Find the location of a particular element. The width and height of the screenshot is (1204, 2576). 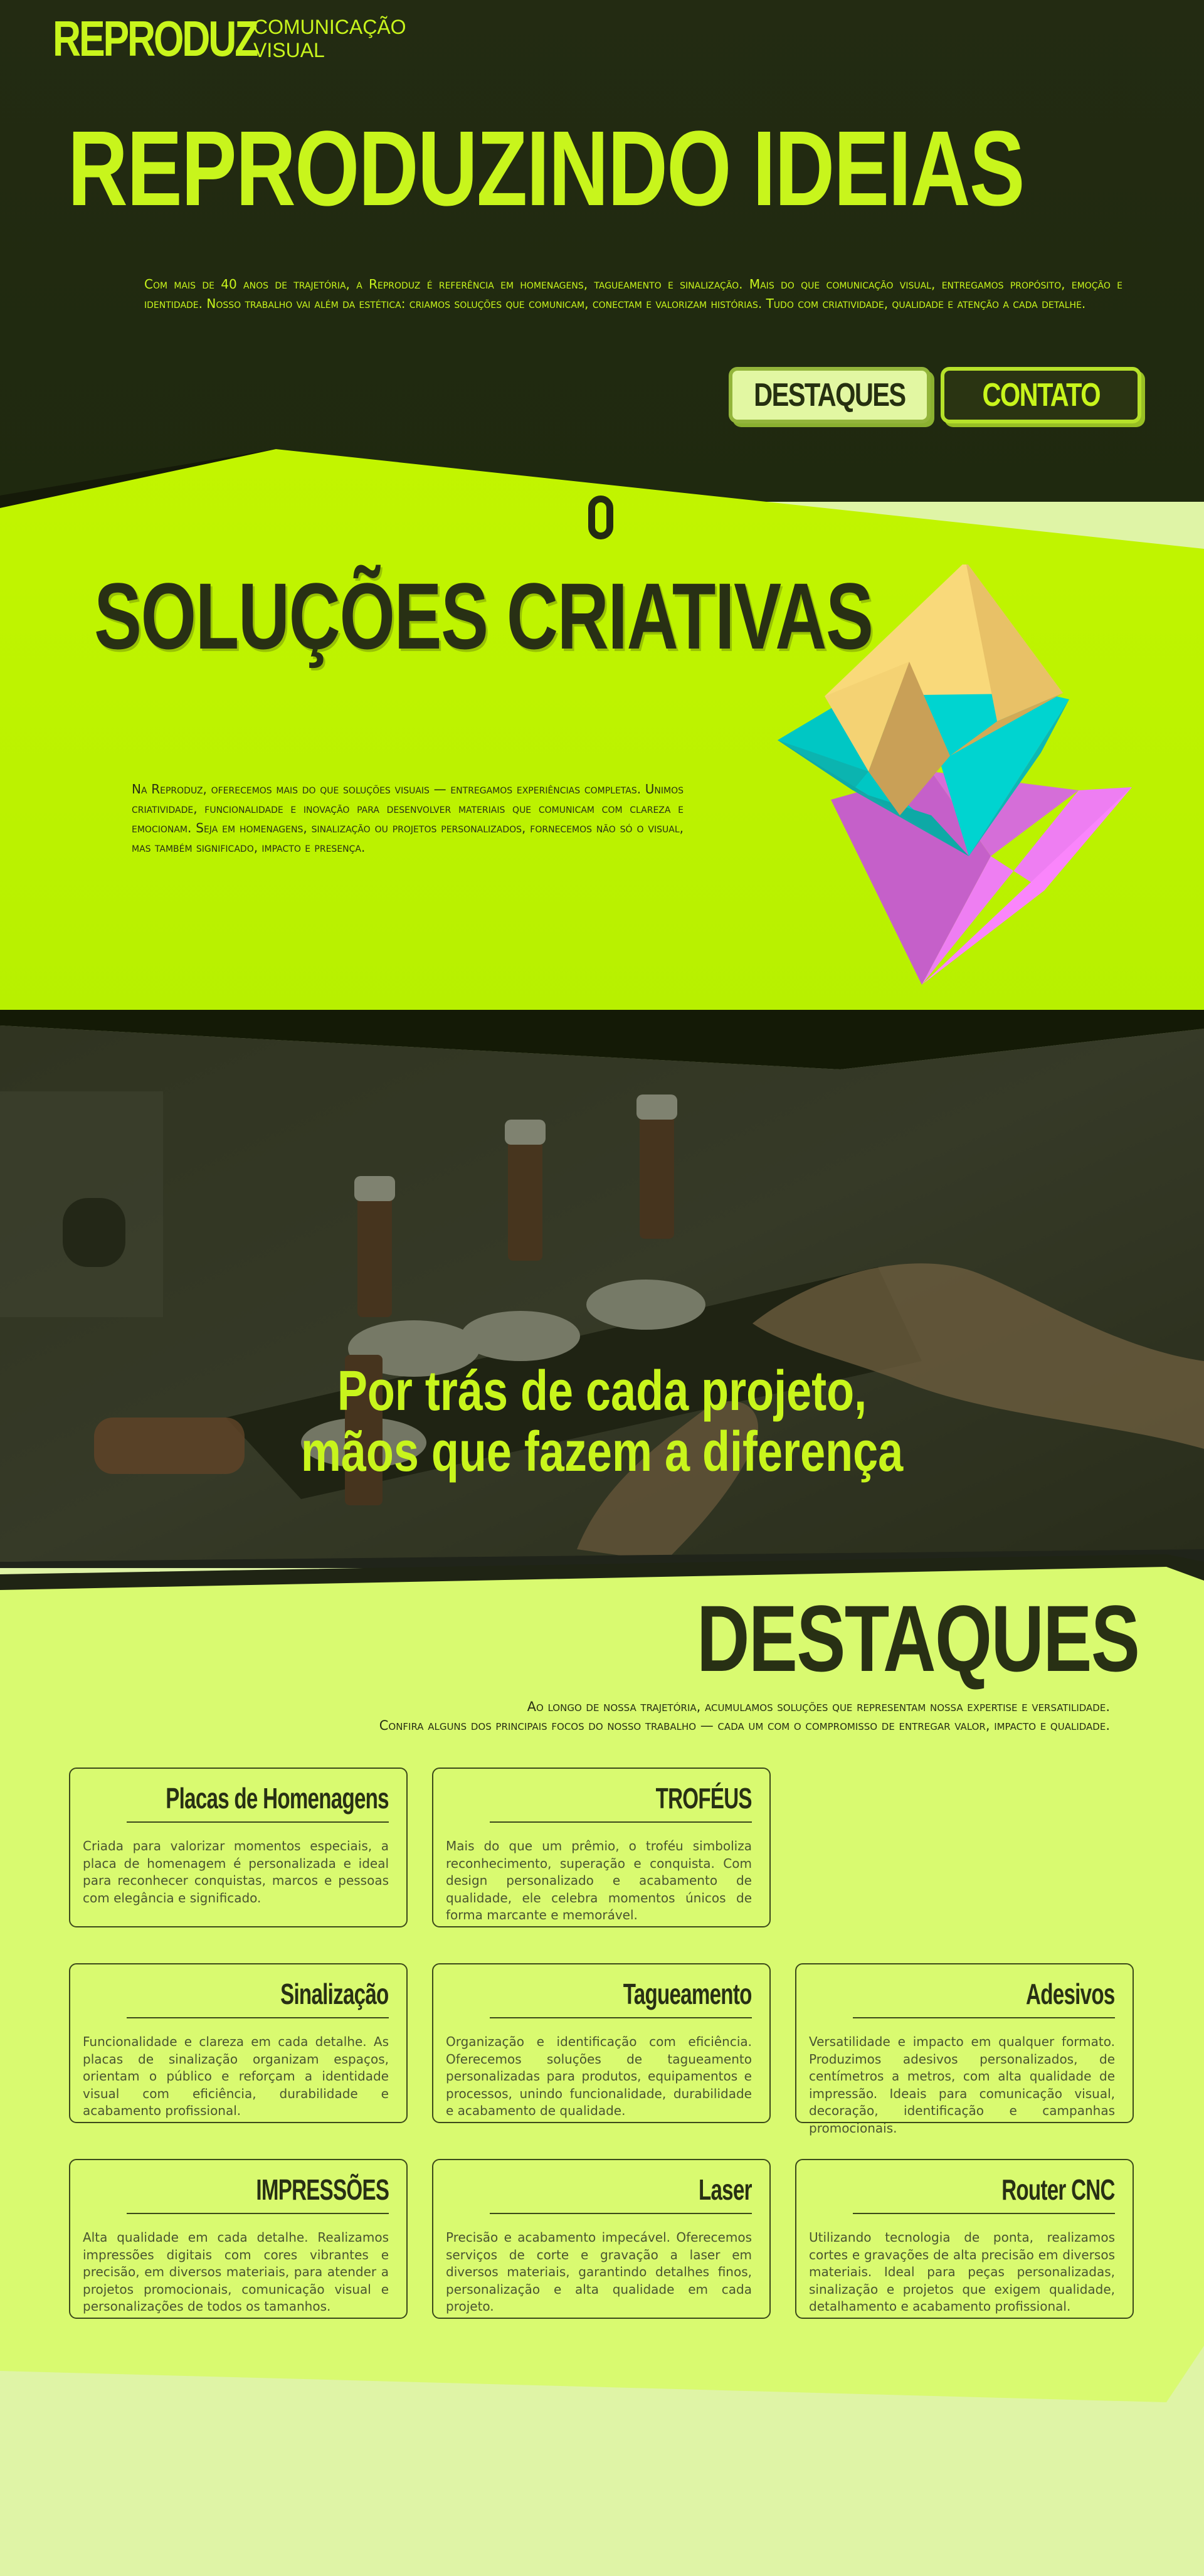

geometric-cube-illustration is located at coordinates (955, 774).